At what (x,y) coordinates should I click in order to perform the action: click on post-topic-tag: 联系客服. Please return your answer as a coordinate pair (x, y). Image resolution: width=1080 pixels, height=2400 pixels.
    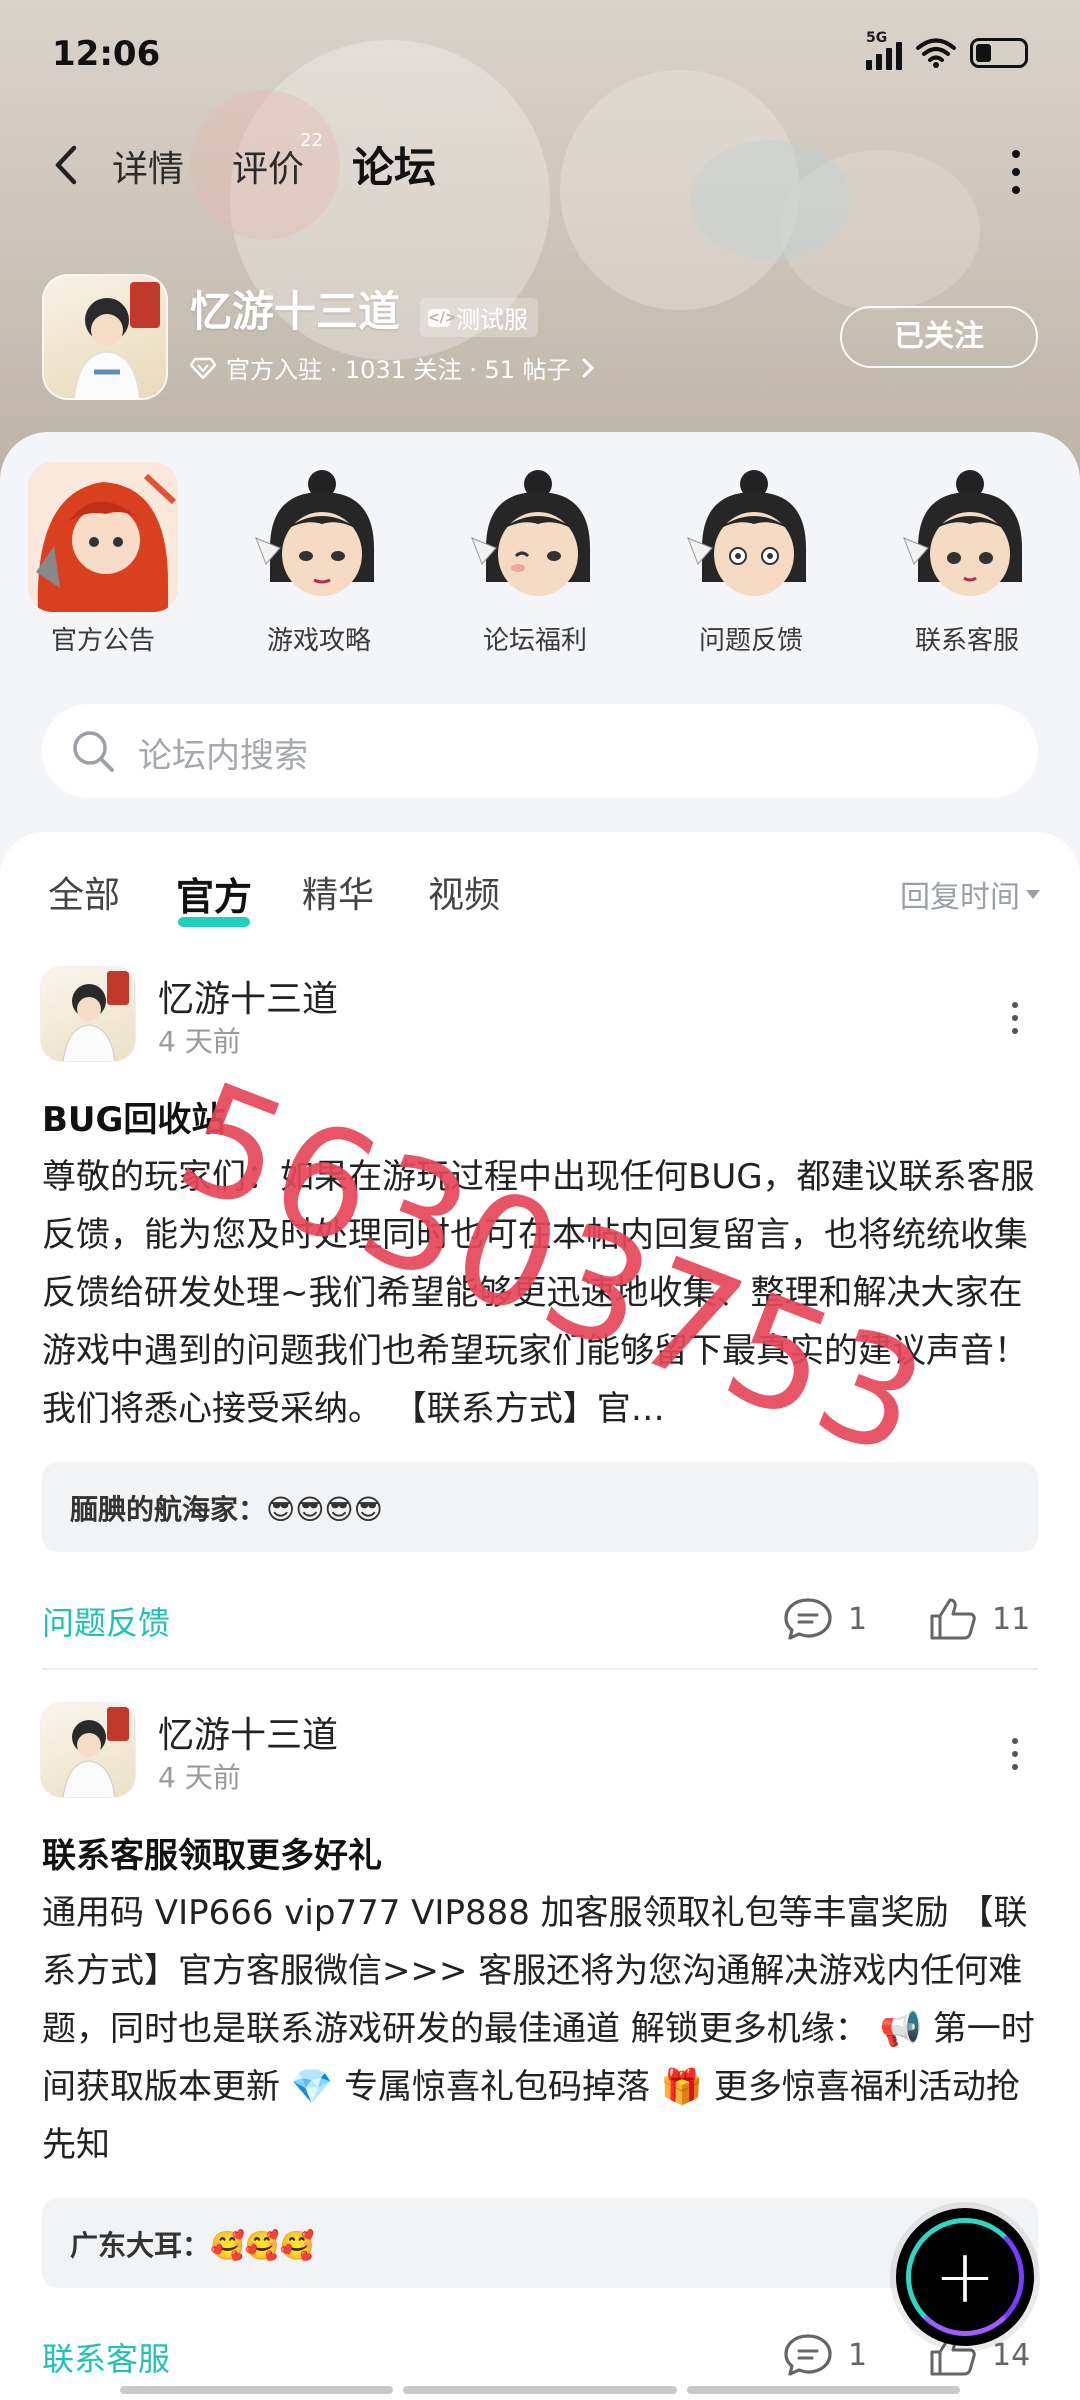
    Looking at the image, I should click on (106, 2357).